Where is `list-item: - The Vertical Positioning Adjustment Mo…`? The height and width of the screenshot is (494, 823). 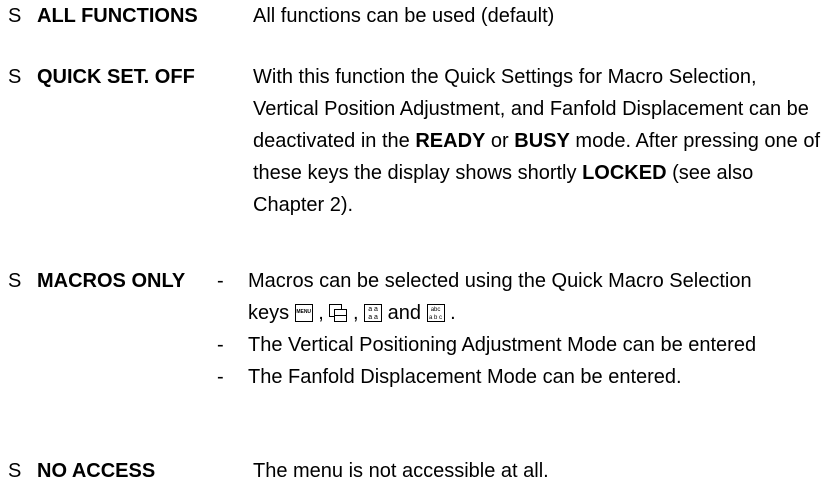 list-item: - The Vertical Positioning Adjustment Mo… is located at coordinates (496, 345).